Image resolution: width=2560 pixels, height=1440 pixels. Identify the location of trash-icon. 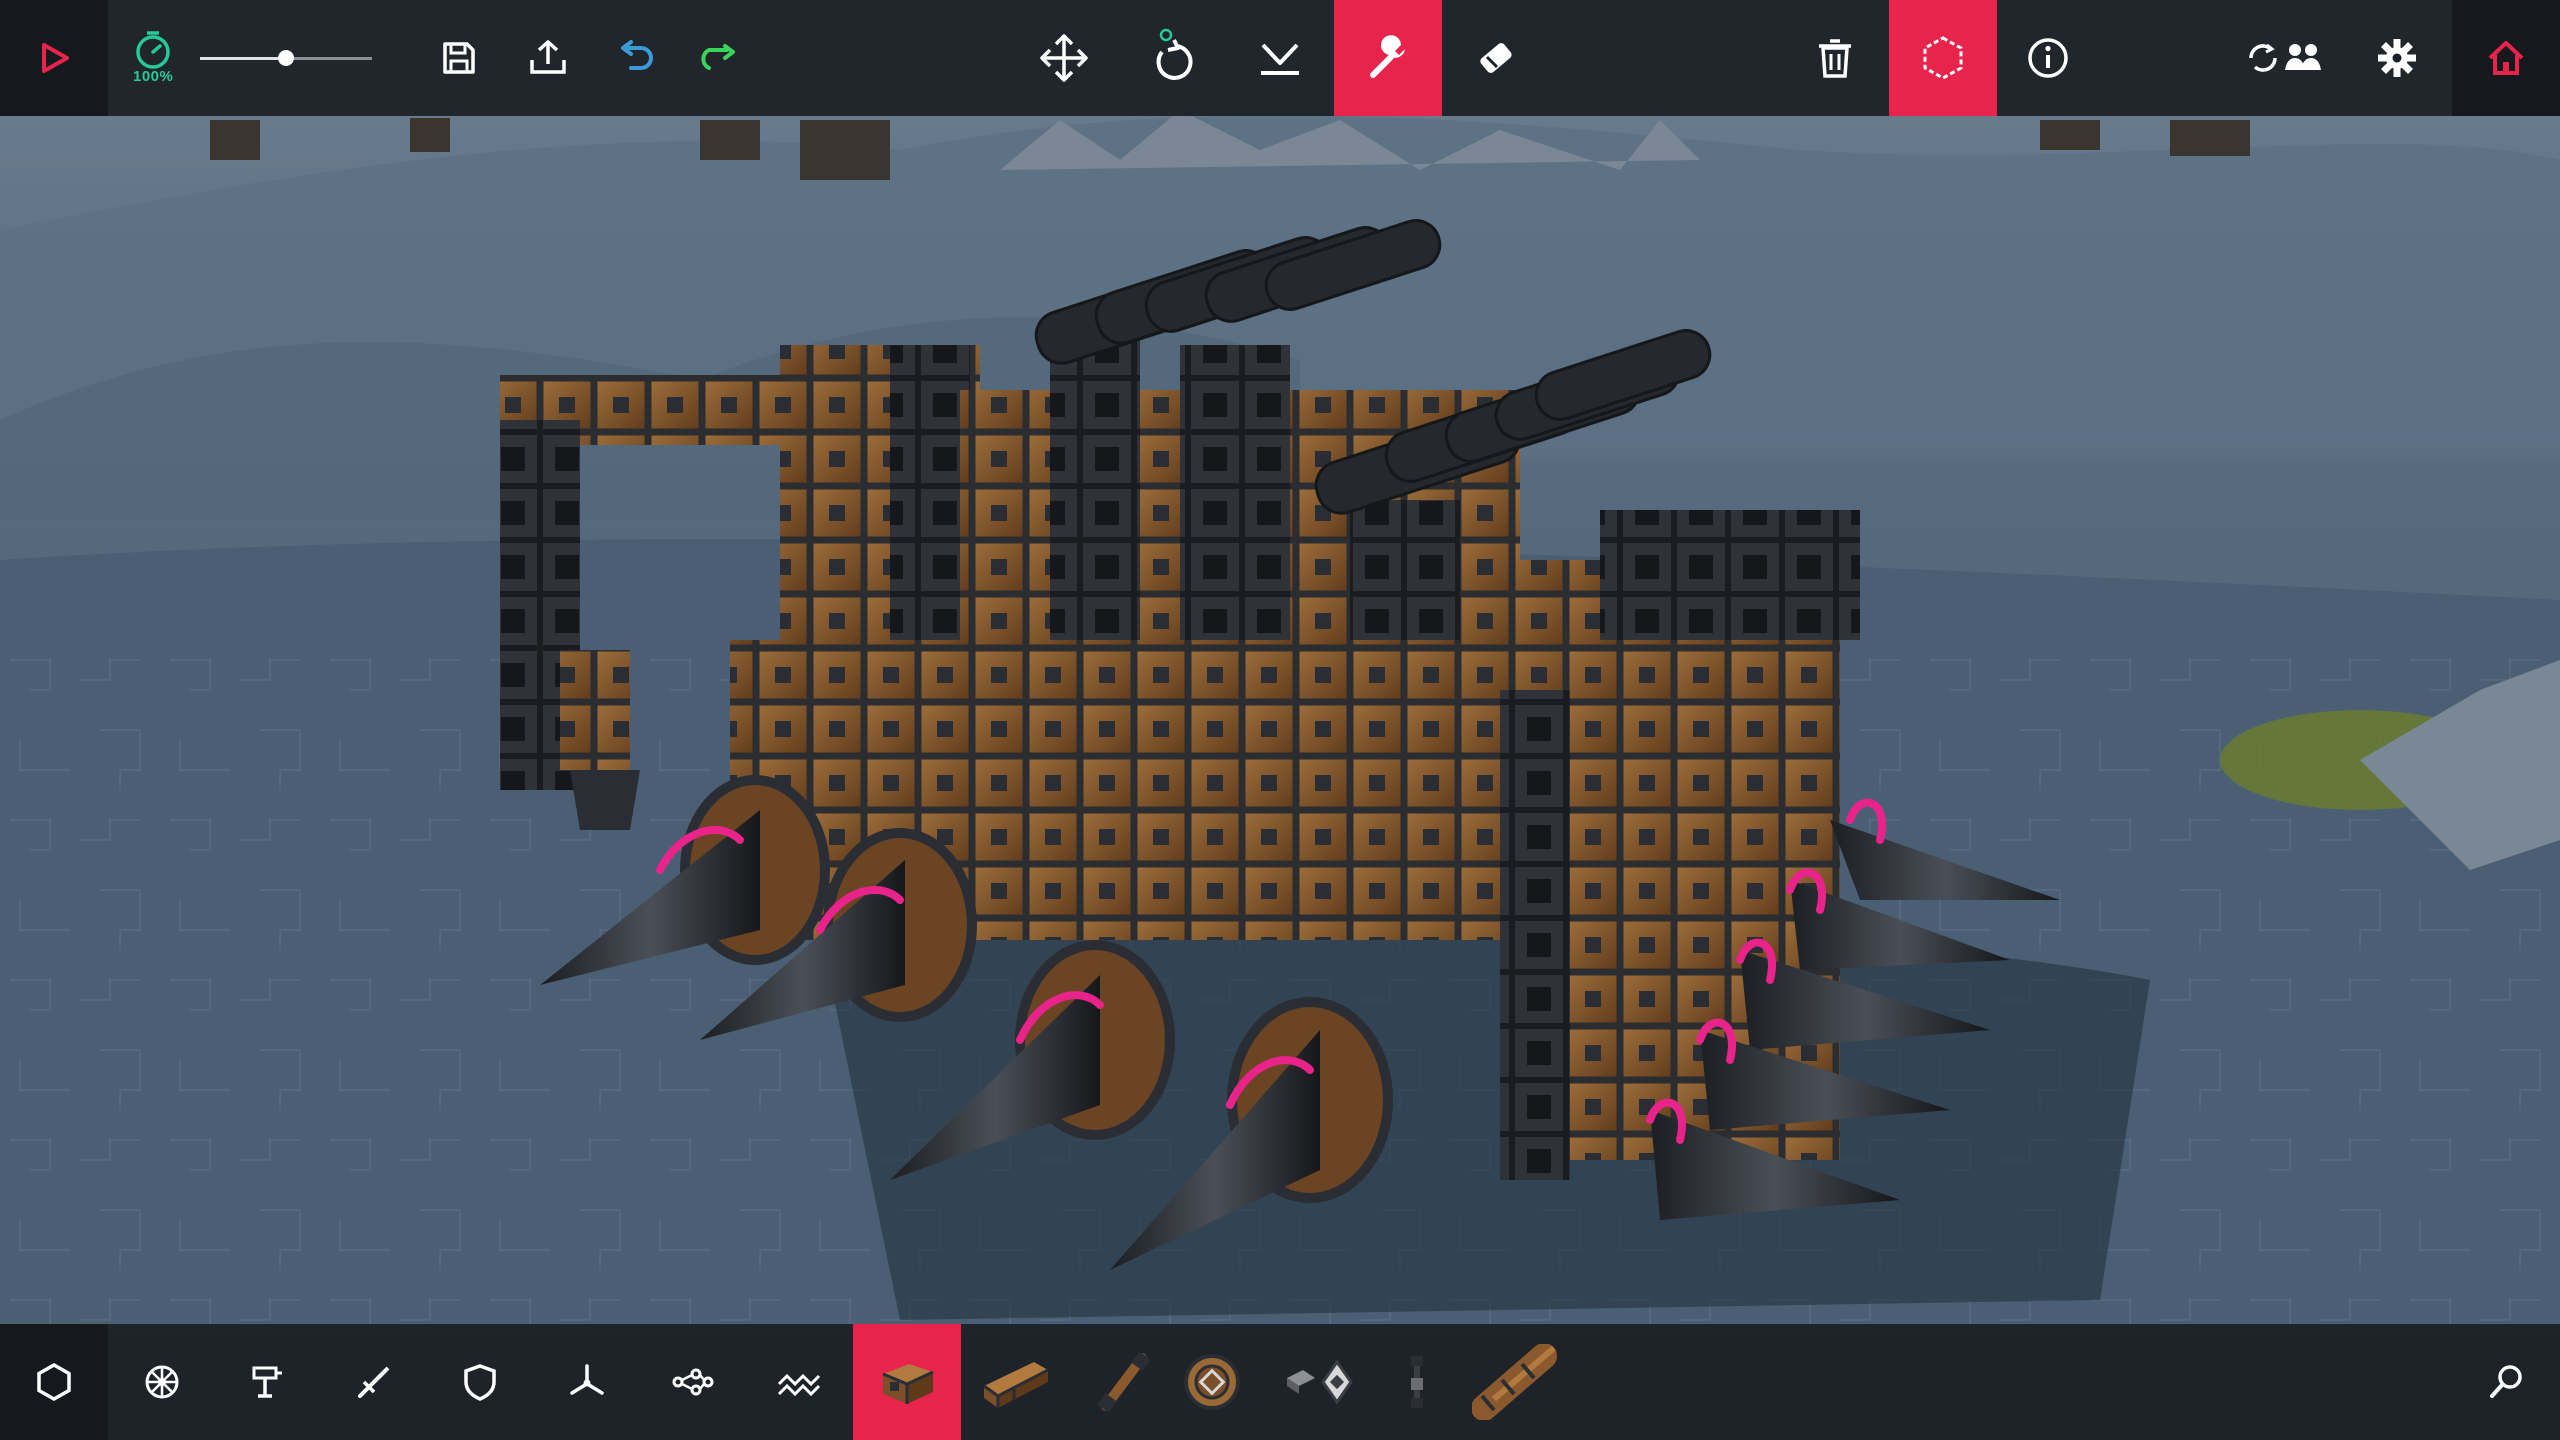
(1835, 58).